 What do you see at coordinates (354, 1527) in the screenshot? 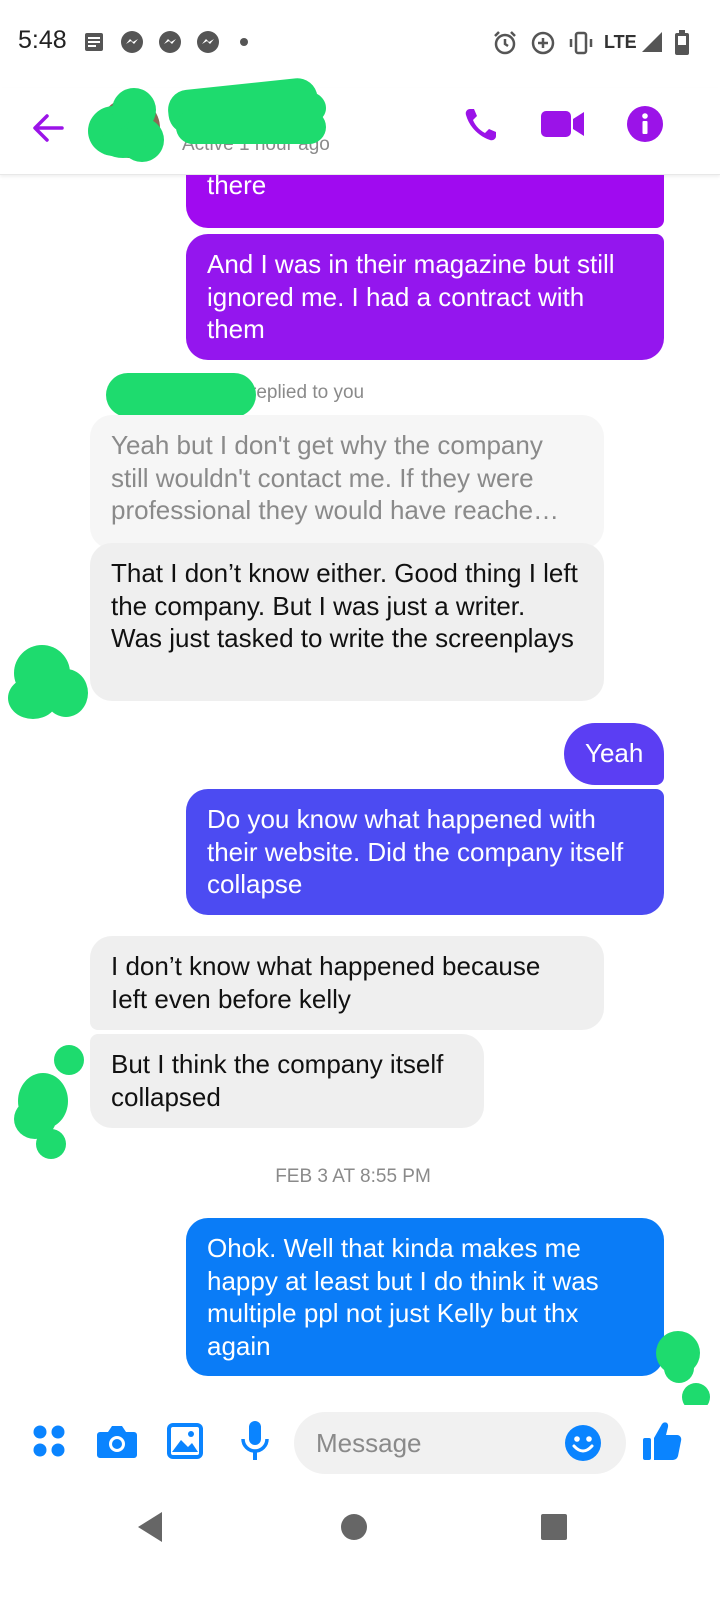
I see `home-icon` at bounding box center [354, 1527].